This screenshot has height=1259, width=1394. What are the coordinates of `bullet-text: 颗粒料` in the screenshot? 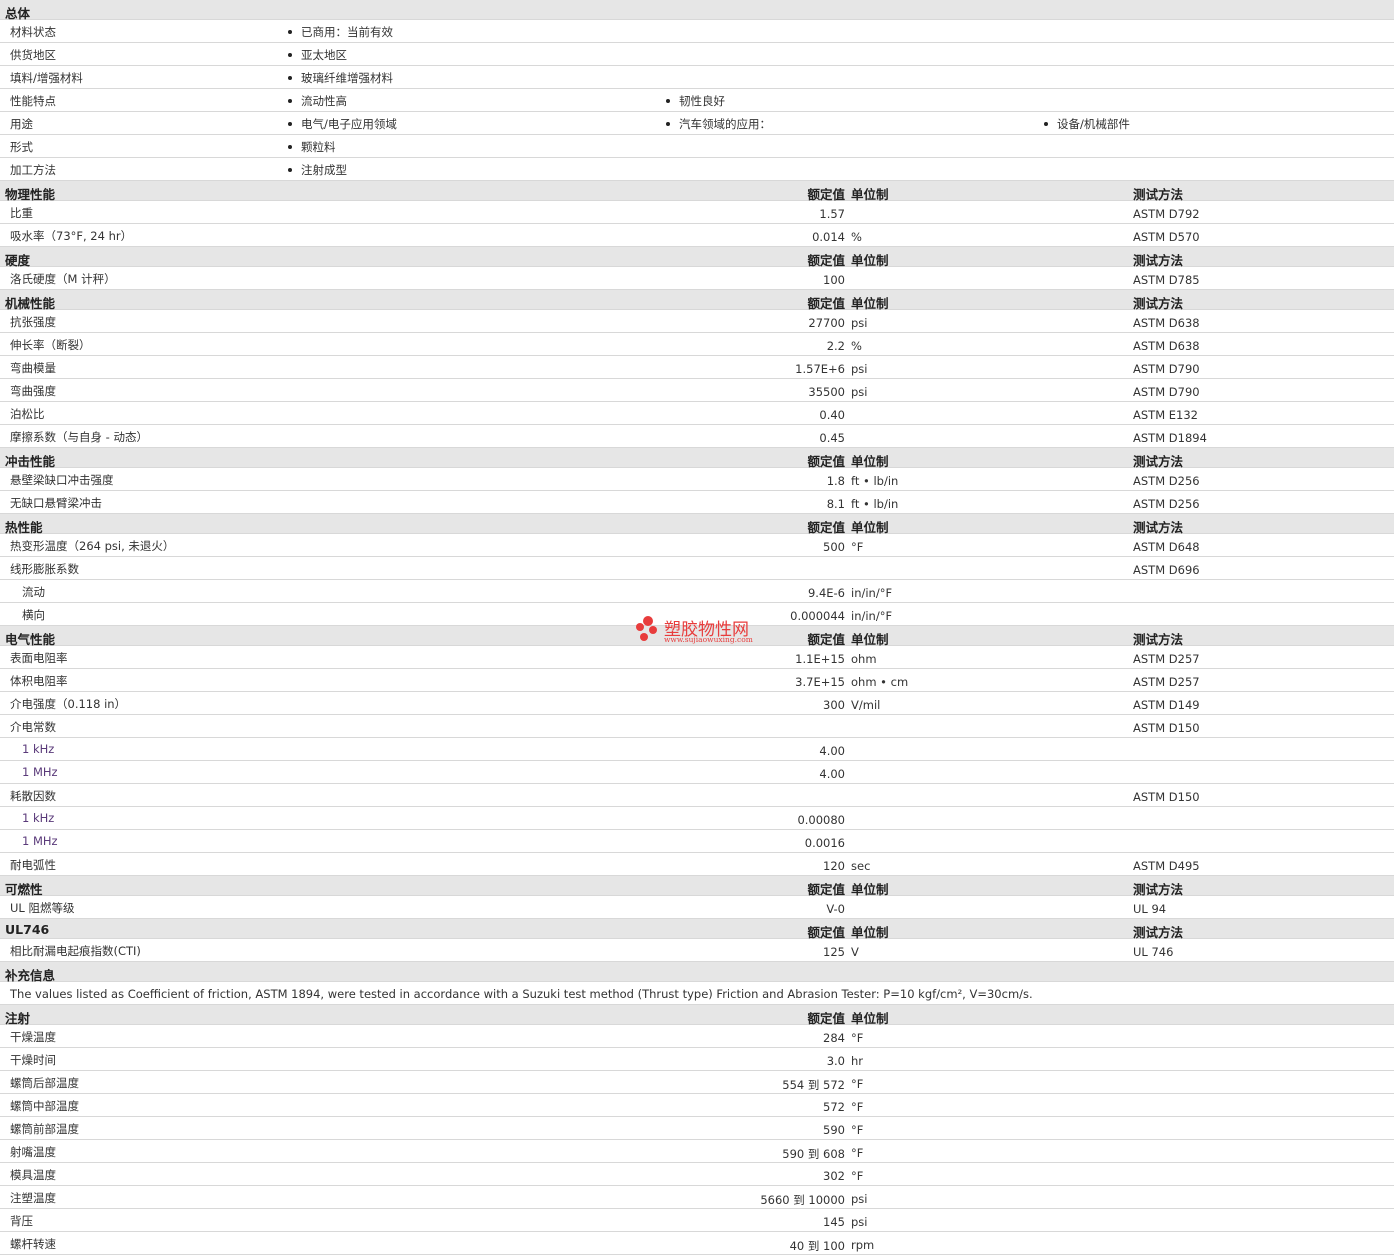 It's located at (318, 147).